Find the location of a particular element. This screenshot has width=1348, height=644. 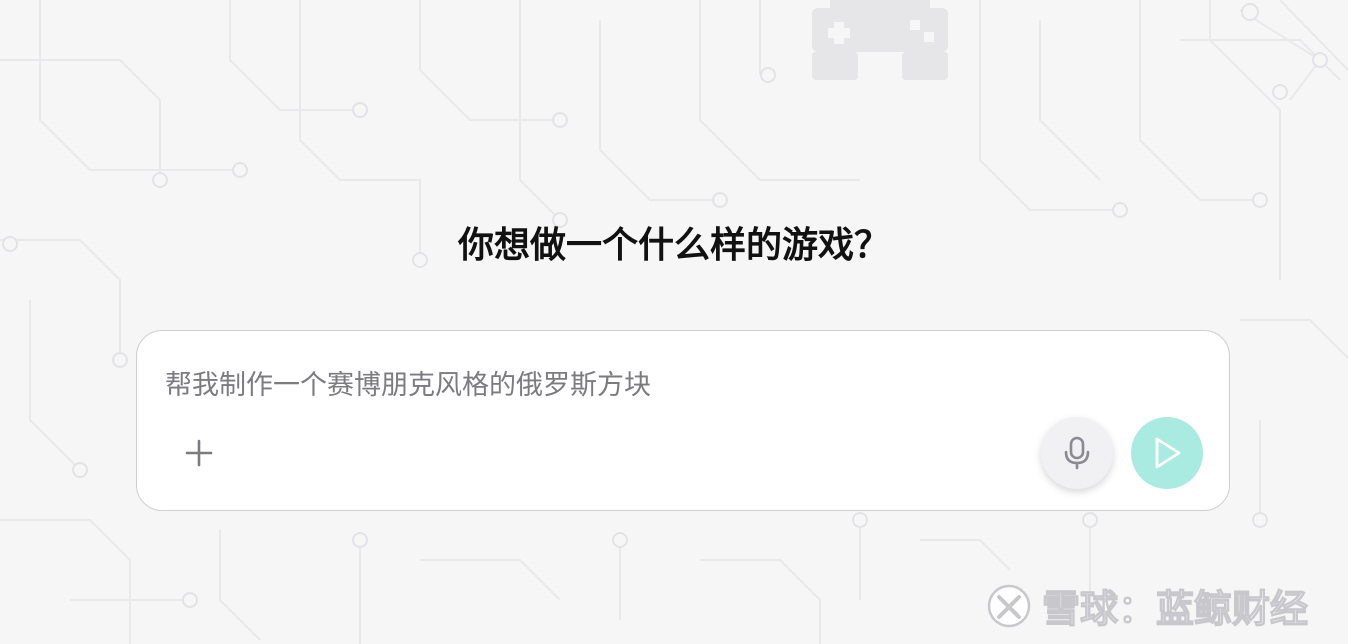

snowball-logo-icon is located at coordinates (1009, 605).